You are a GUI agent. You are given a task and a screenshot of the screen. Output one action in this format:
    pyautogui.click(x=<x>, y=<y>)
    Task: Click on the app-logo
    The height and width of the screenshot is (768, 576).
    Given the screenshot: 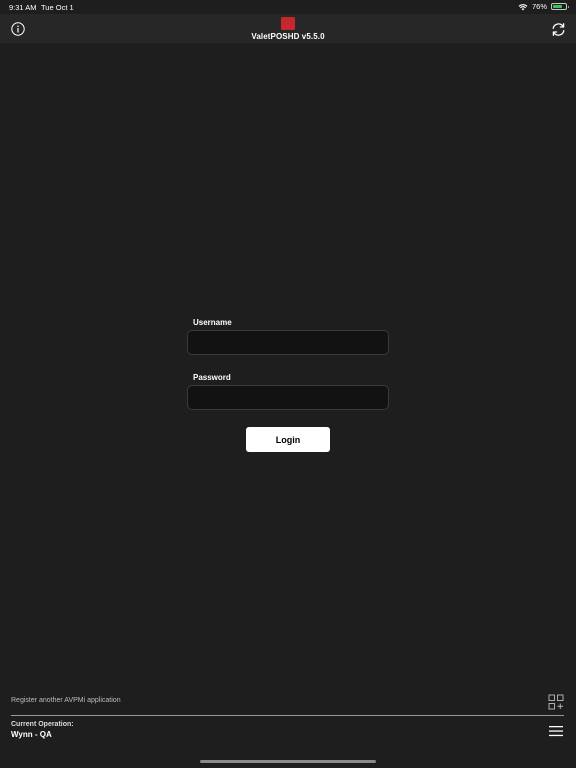 What is the action you would take?
    pyautogui.click(x=288, y=23)
    